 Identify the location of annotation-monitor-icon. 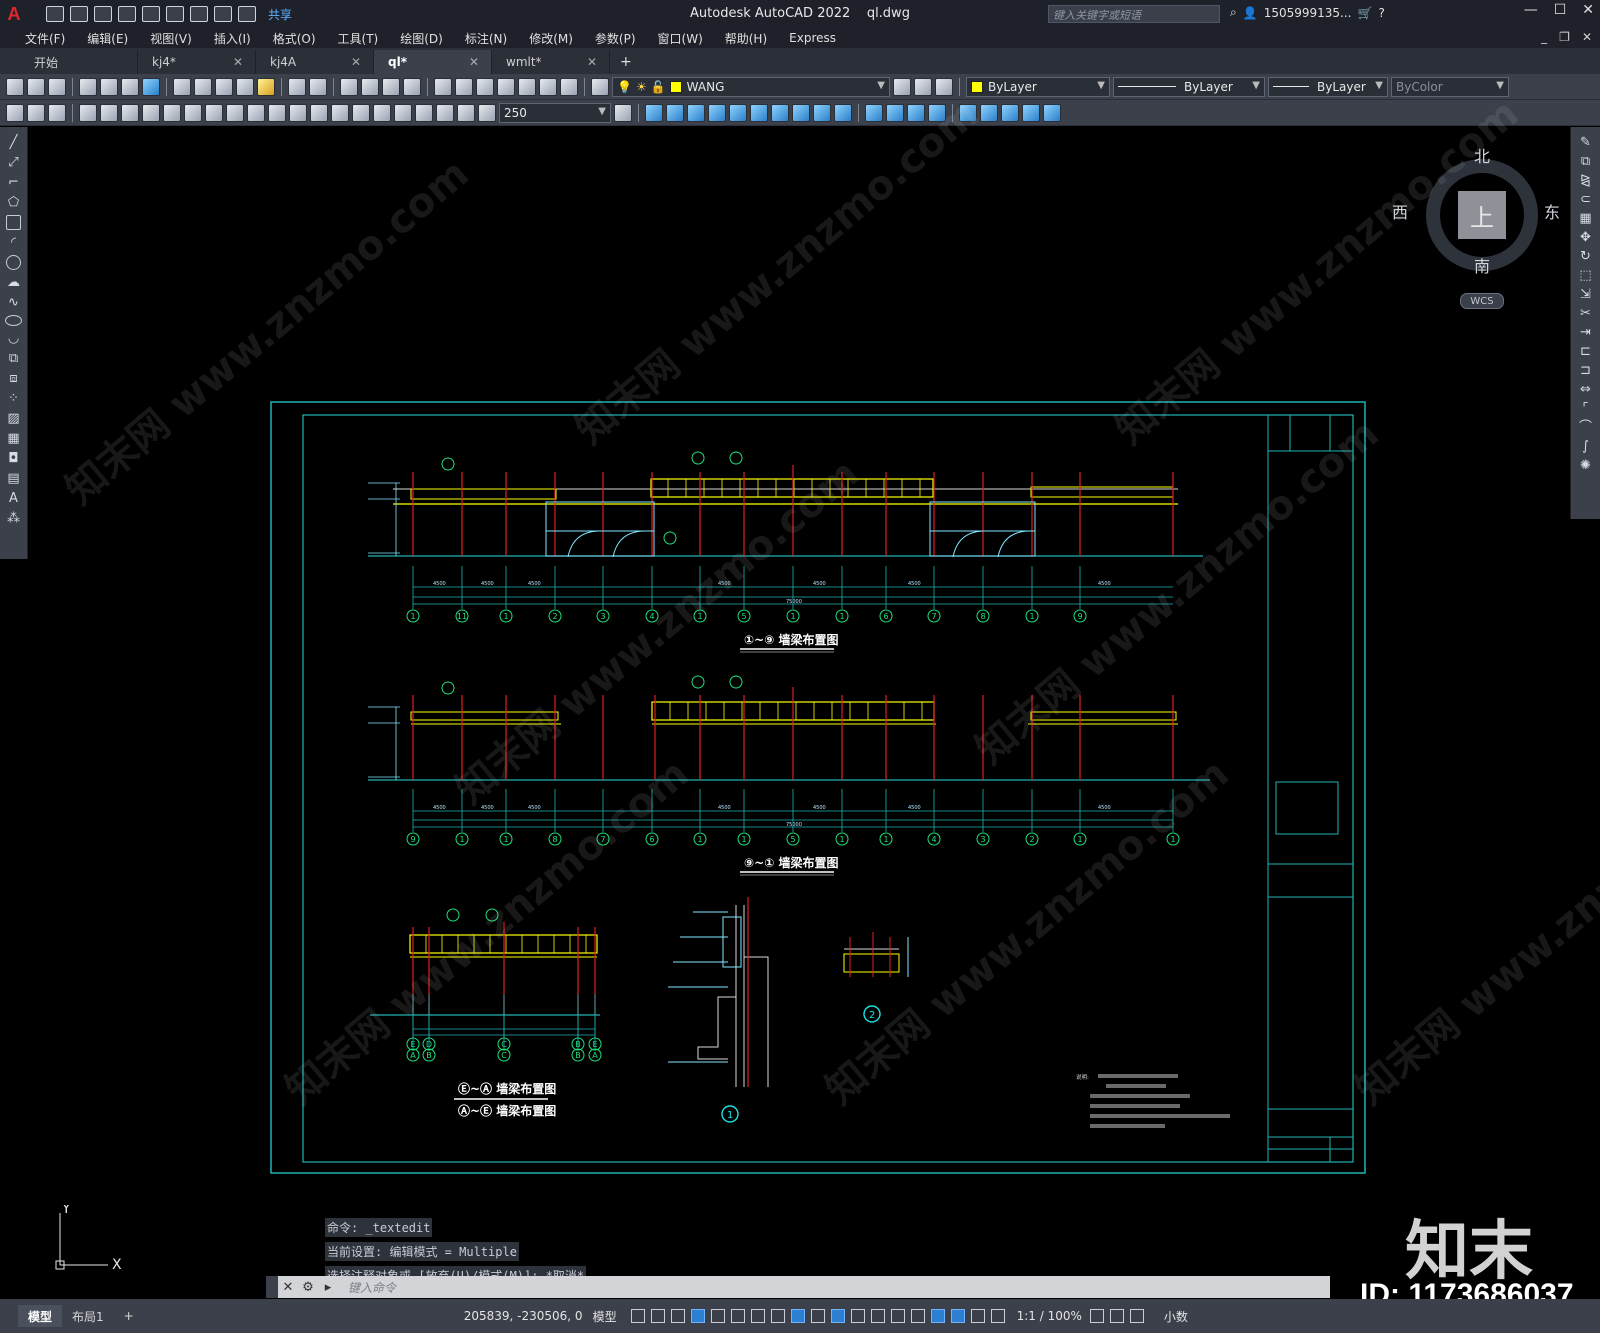
(1116, 1316).